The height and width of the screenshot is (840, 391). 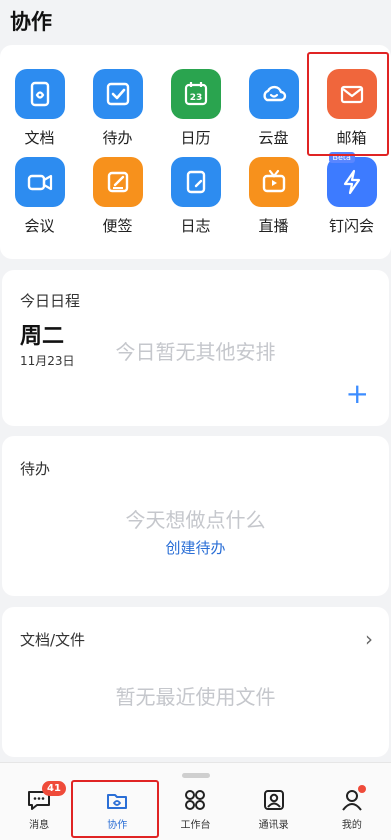 I want to click on document-icon, so click(x=39, y=94).